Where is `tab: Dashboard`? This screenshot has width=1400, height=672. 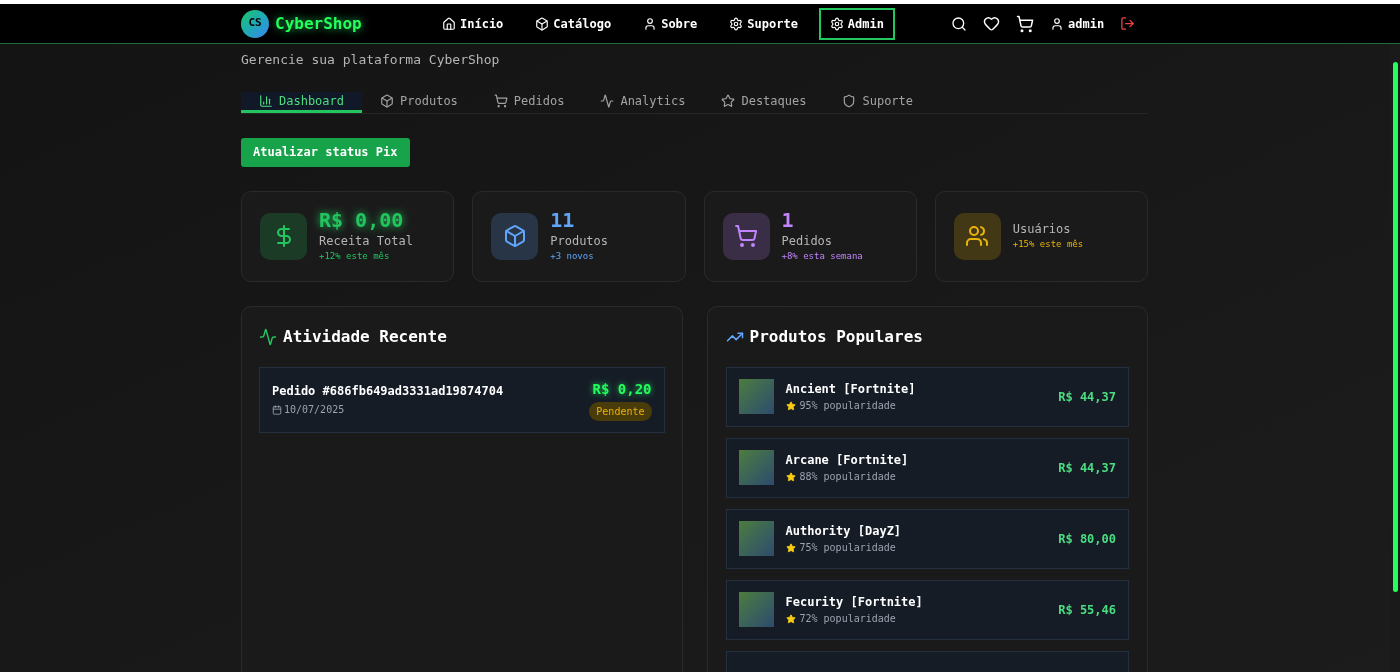
tab: Dashboard is located at coordinates (302, 102).